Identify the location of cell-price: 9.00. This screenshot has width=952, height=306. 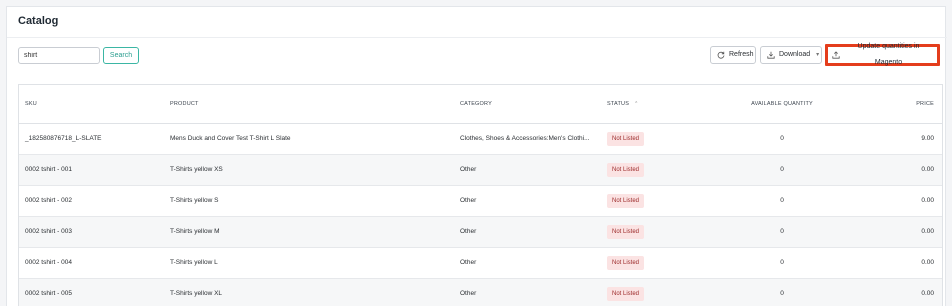
(888, 139).